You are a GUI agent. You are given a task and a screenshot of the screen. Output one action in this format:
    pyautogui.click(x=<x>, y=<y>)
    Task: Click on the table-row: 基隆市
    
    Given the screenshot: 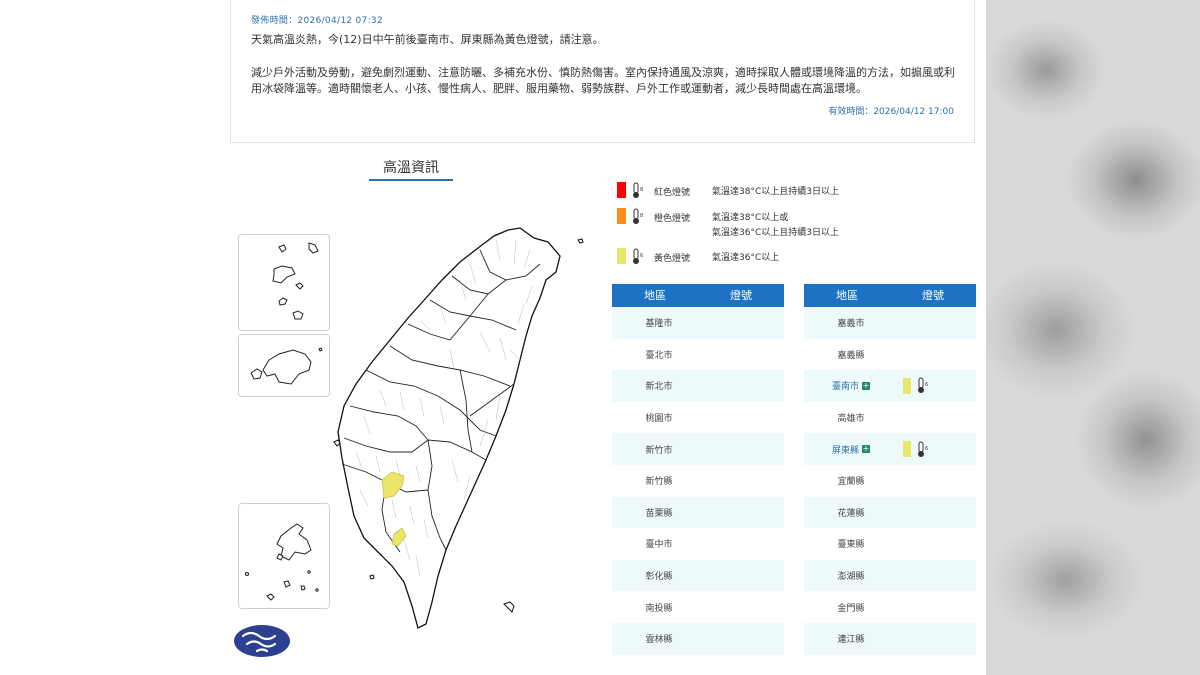 What is the action you would take?
    pyautogui.click(x=698, y=323)
    